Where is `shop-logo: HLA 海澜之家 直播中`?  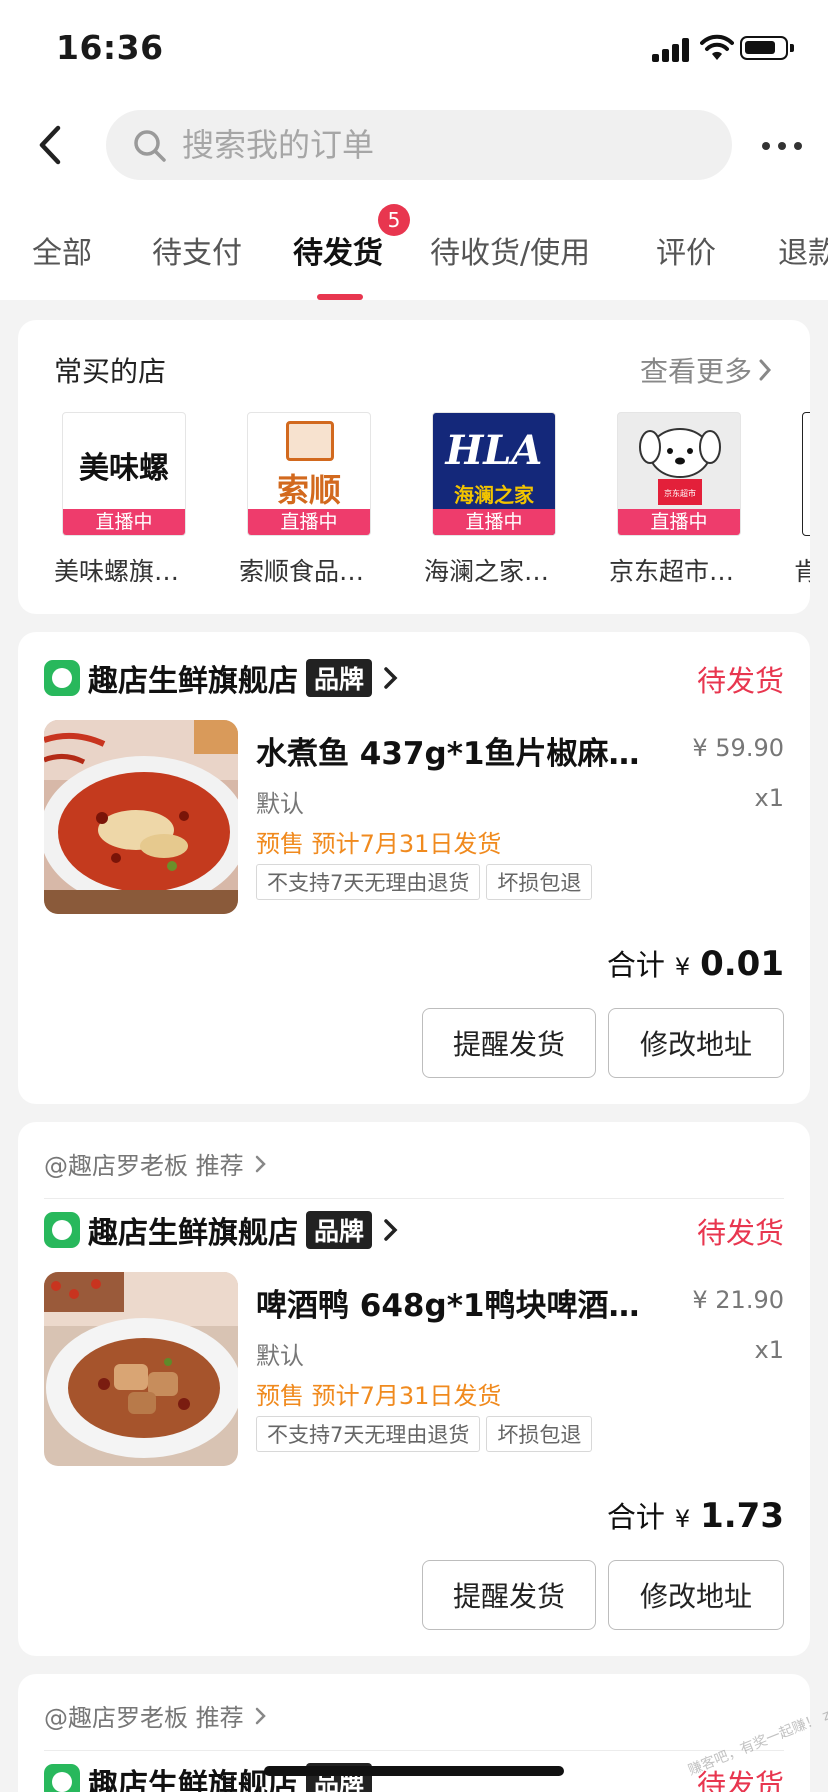 shop-logo: HLA 海澜之家 直播中 is located at coordinates (494, 474).